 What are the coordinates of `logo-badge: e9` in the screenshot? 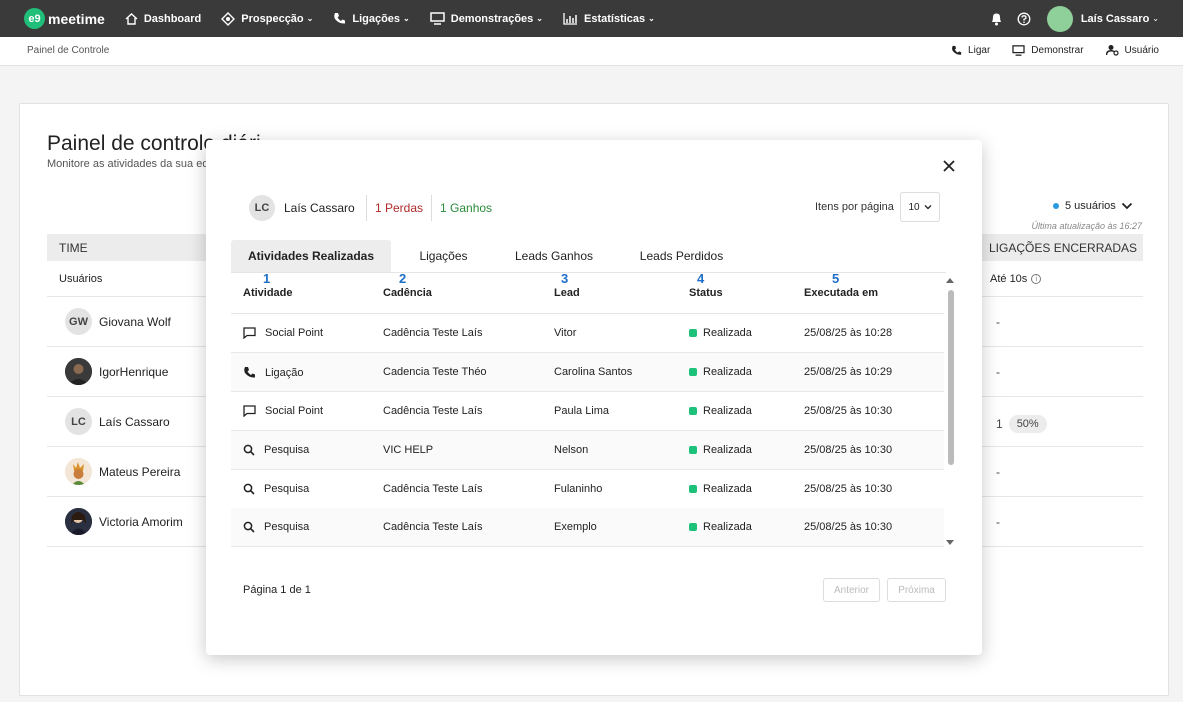 It's located at (34, 18).